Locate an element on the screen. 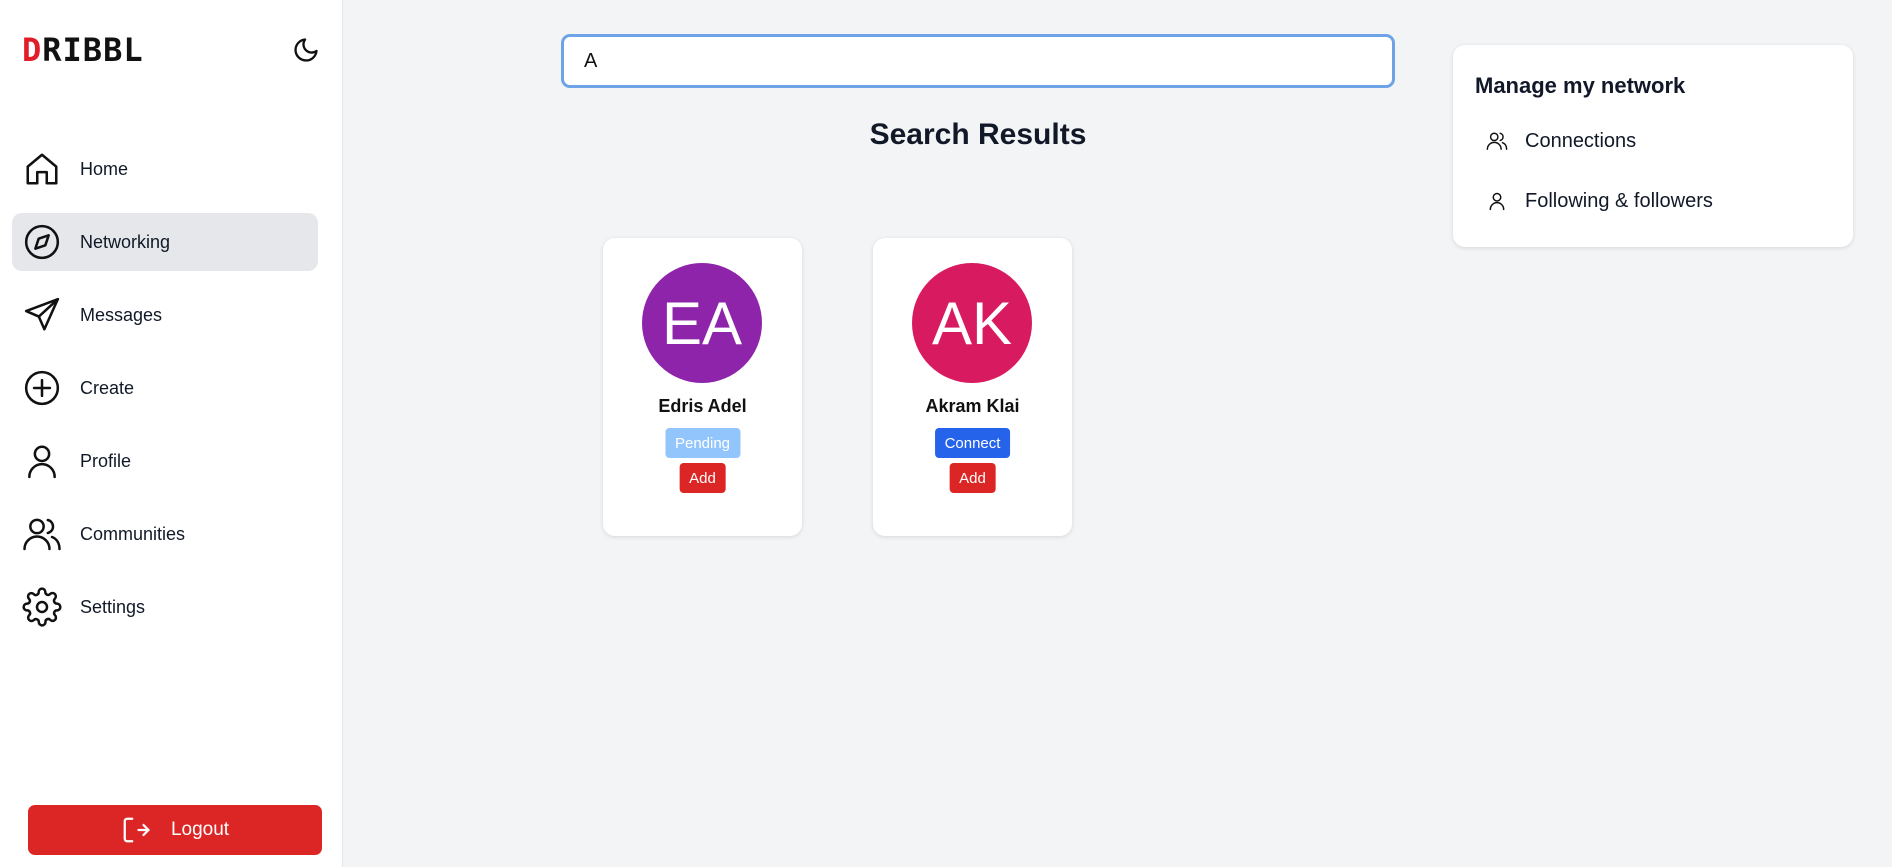 Image resolution: width=1892 pixels, height=867 pixels. sidebar-item-create: Create is located at coordinates (165, 388).